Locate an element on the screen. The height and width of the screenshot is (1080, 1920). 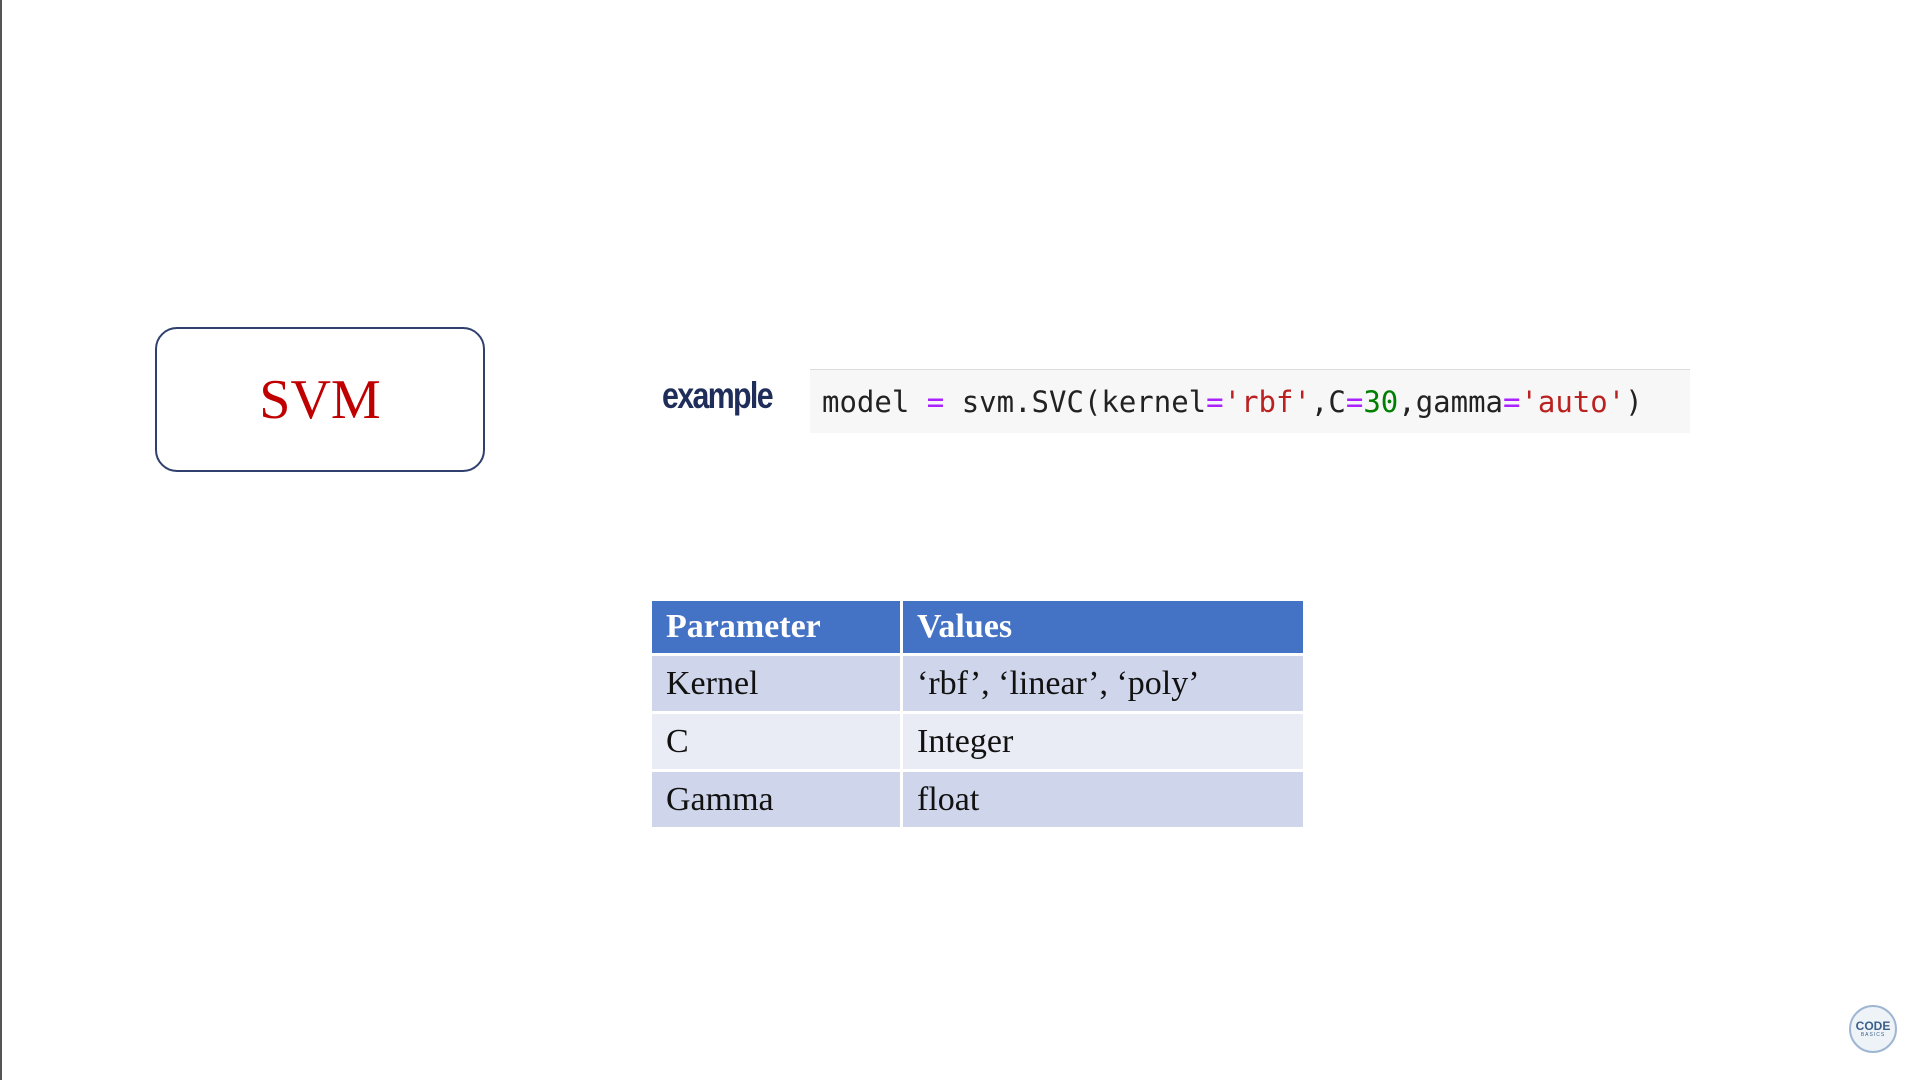
model-name: SVM is located at coordinates (320, 399).